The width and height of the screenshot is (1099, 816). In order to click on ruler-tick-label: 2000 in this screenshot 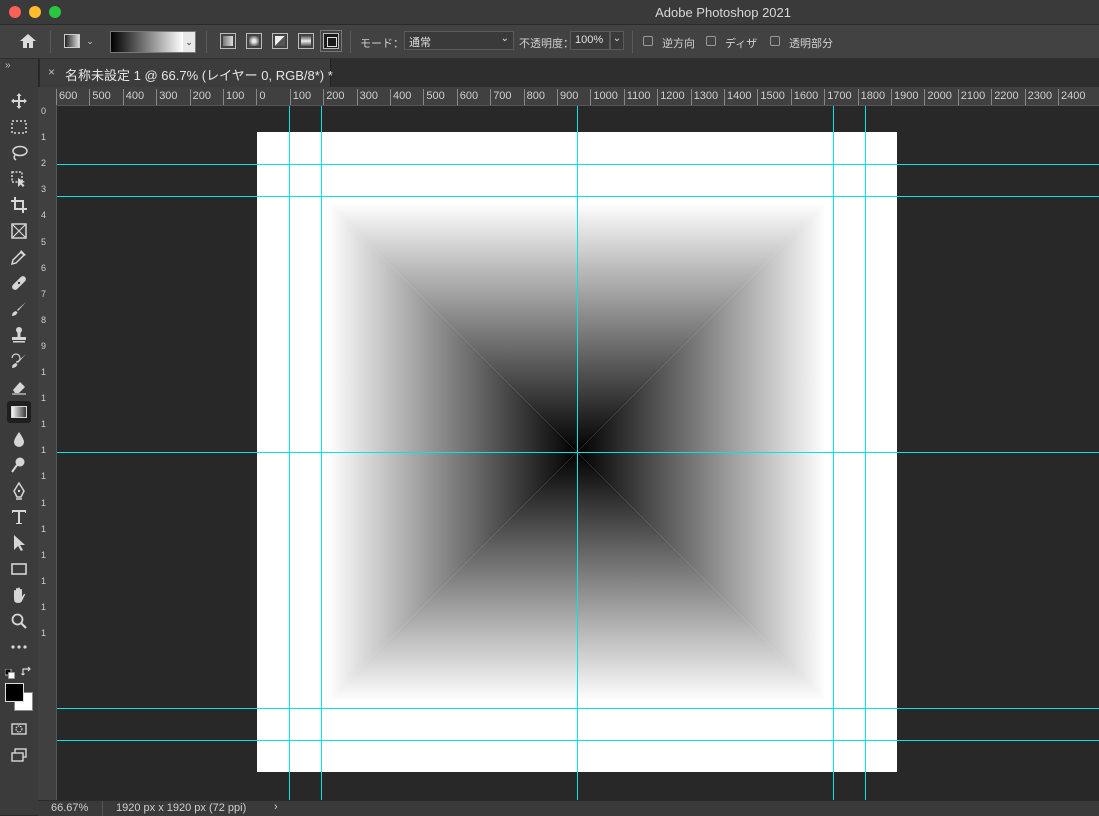, I will do `click(939, 96)`.